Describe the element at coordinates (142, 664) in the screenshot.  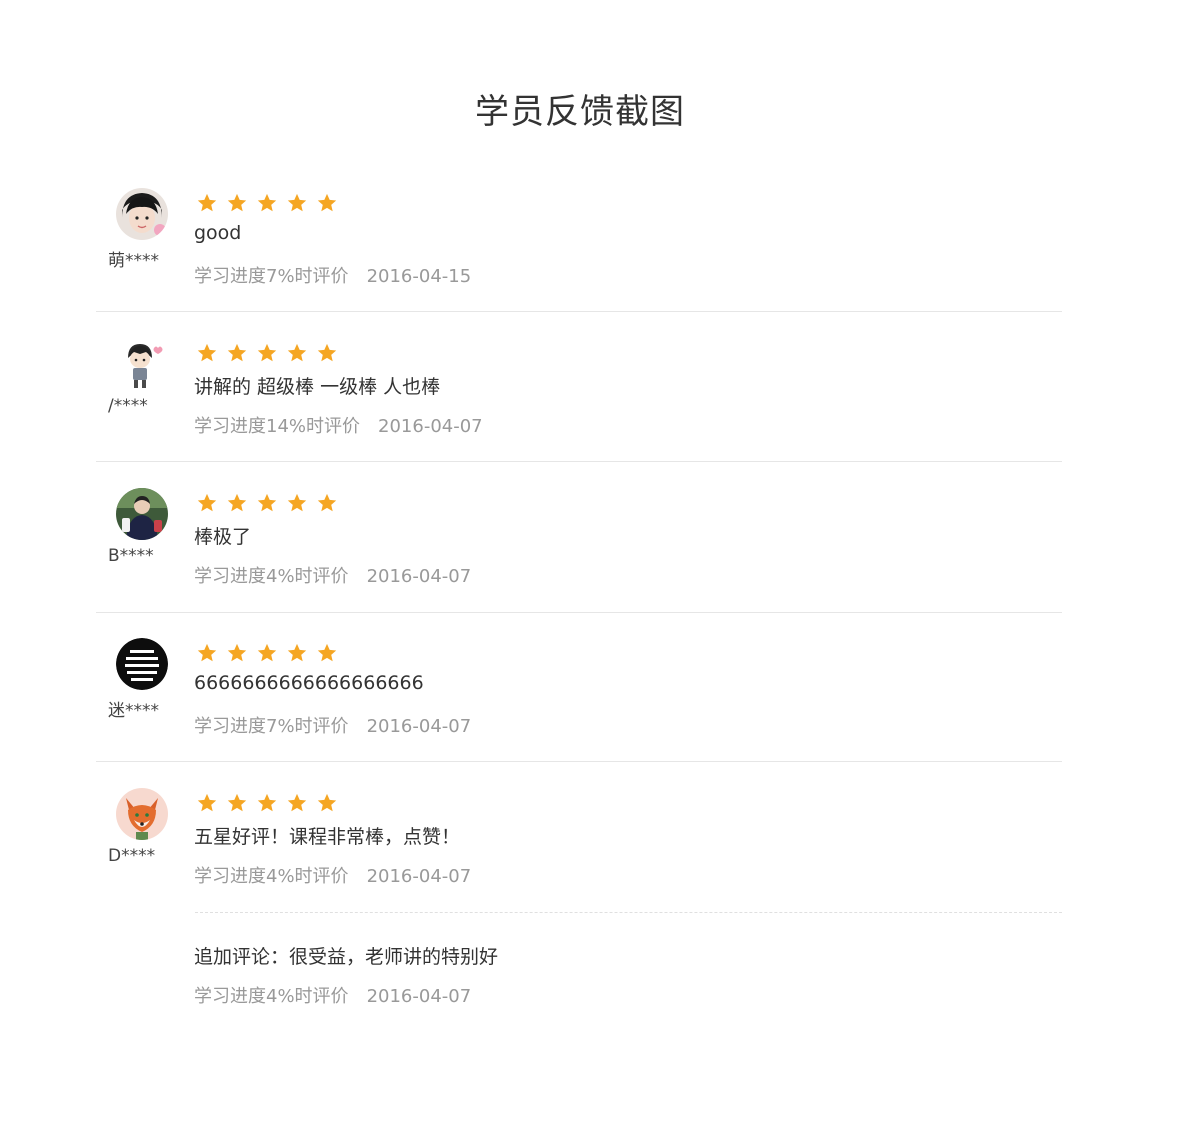
I see `text-badge-avatar-icon` at that location.